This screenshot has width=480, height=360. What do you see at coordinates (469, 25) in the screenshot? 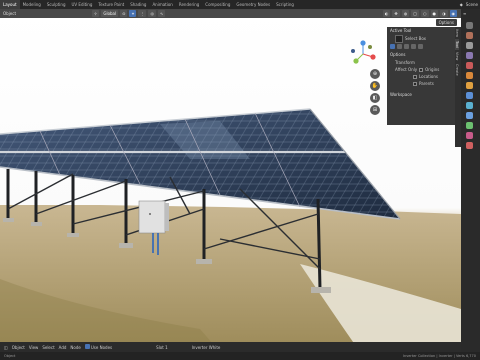
I see `tool-properties-icon` at bounding box center [469, 25].